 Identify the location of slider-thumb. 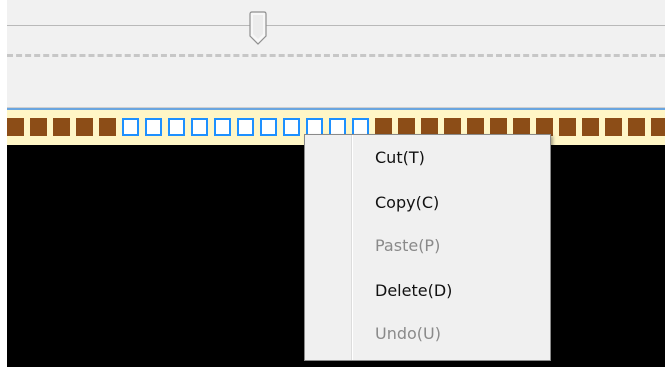
(258, 29).